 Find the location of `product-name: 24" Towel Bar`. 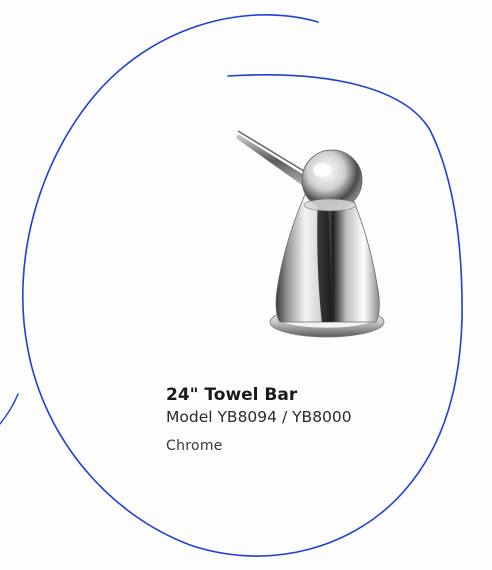

product-name: 24" Towel Bar is located at coordinates (232, 395).